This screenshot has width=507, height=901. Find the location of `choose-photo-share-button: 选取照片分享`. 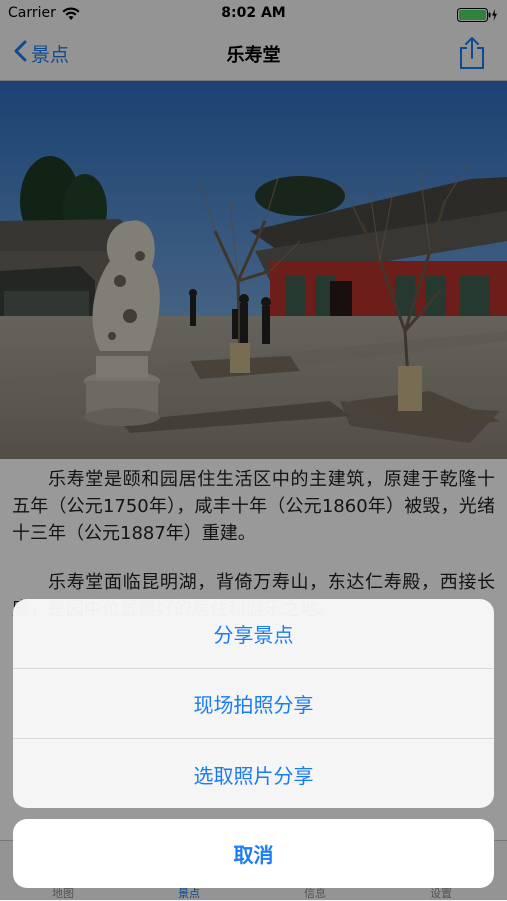

choose-photo-share-button: 选取照片分享 is located at coordinates (253, 773).